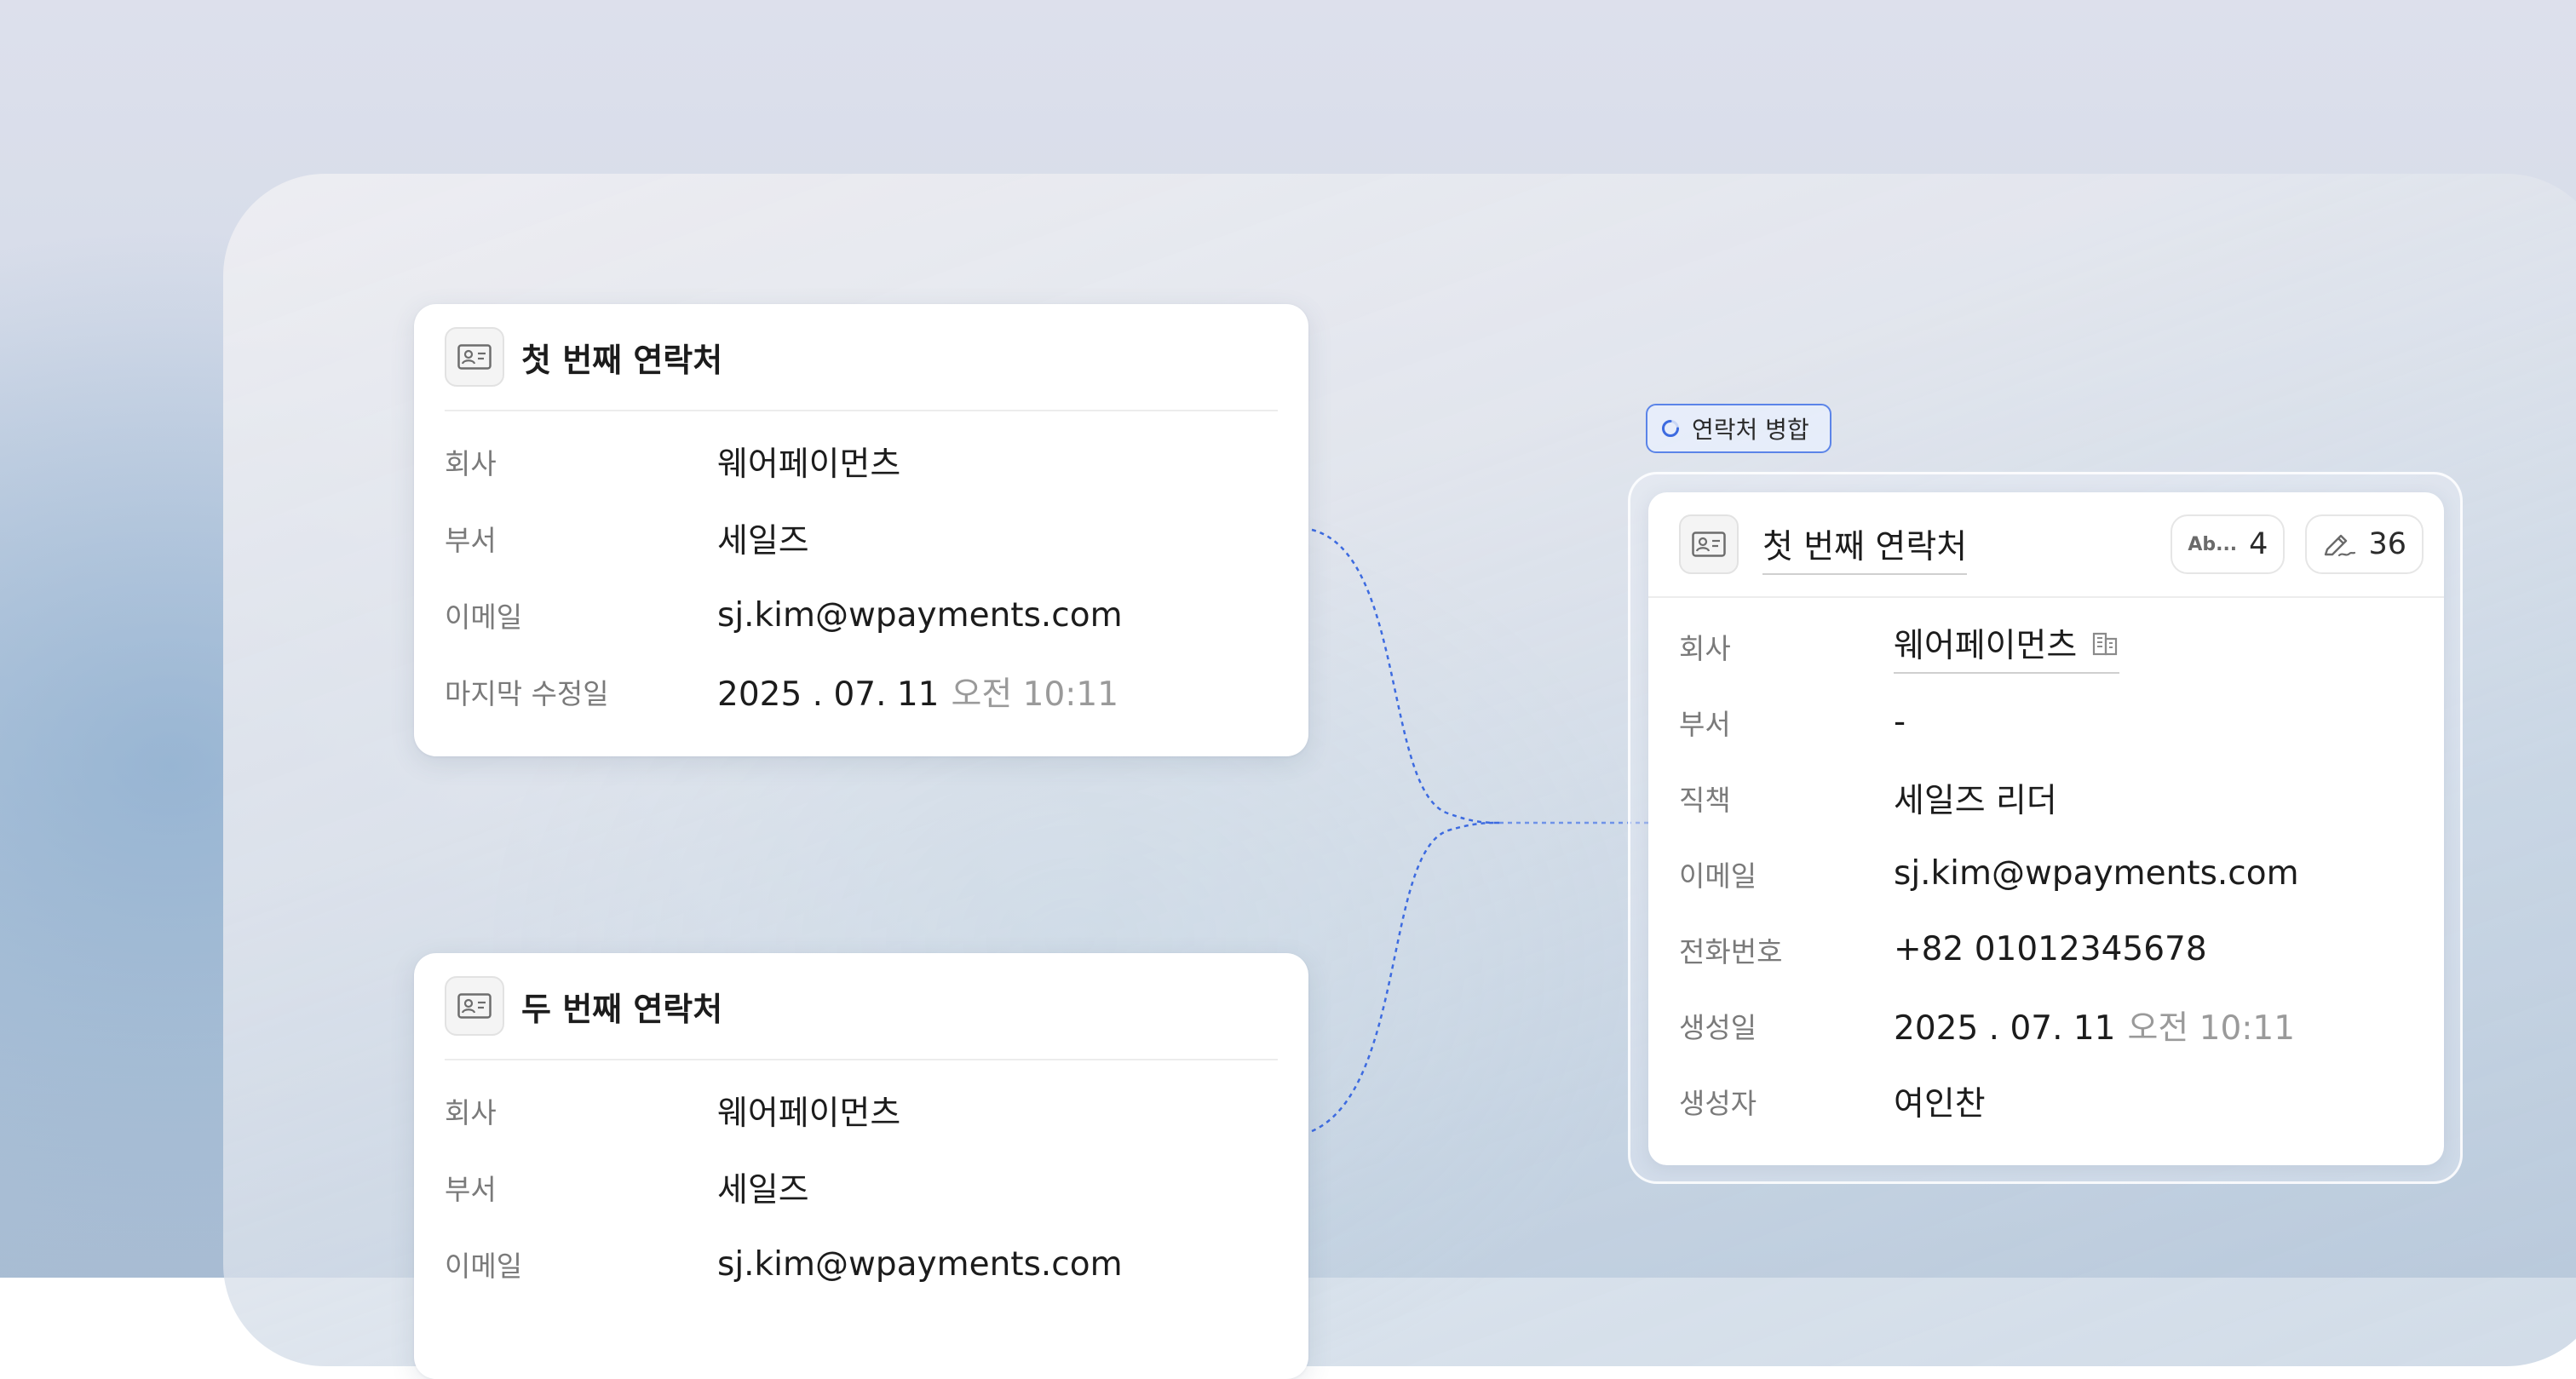 The width and height of the screenshot is (2576, 1379). I want to click on field-value: 여인찬, so click(1940, 1103).